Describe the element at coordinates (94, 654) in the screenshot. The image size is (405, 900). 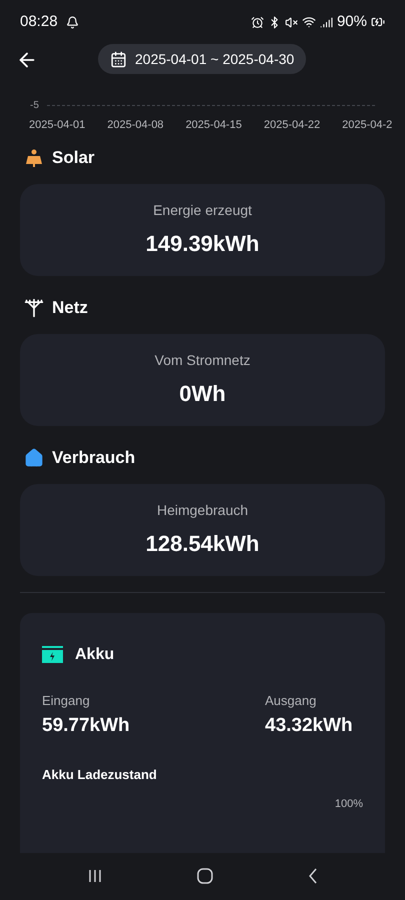
I see `battery-title: Akku` at that location.